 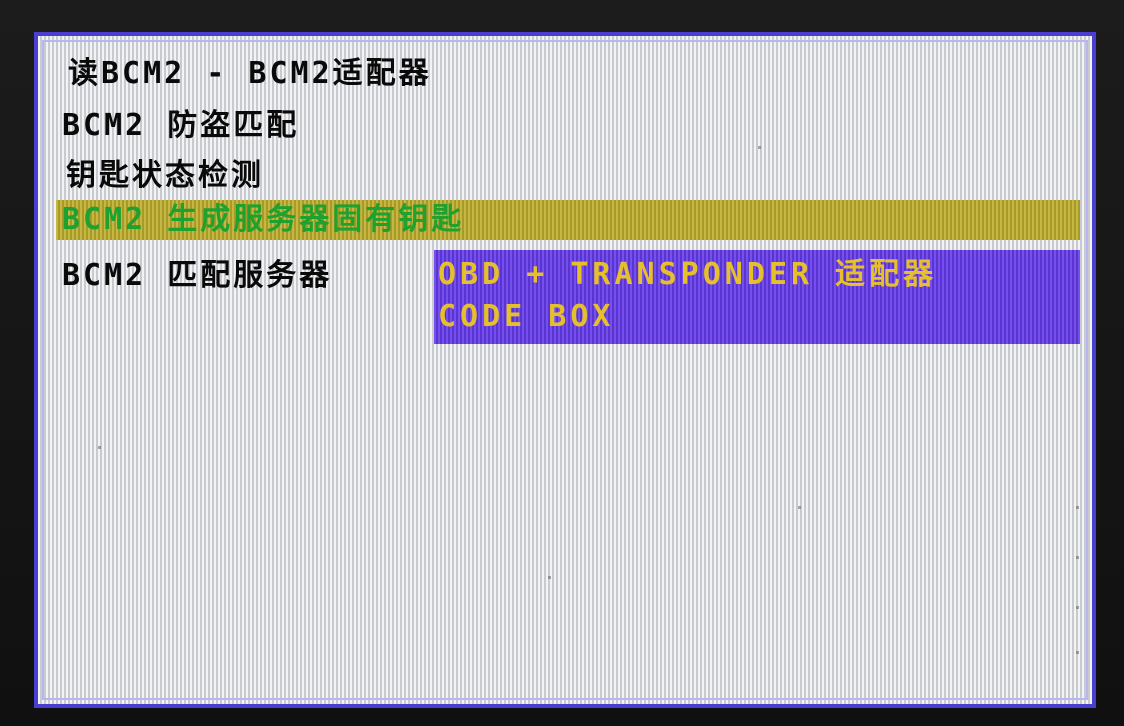 I want to click on popup-line-code-box: CODE BOX, so click(x=526, y=316).